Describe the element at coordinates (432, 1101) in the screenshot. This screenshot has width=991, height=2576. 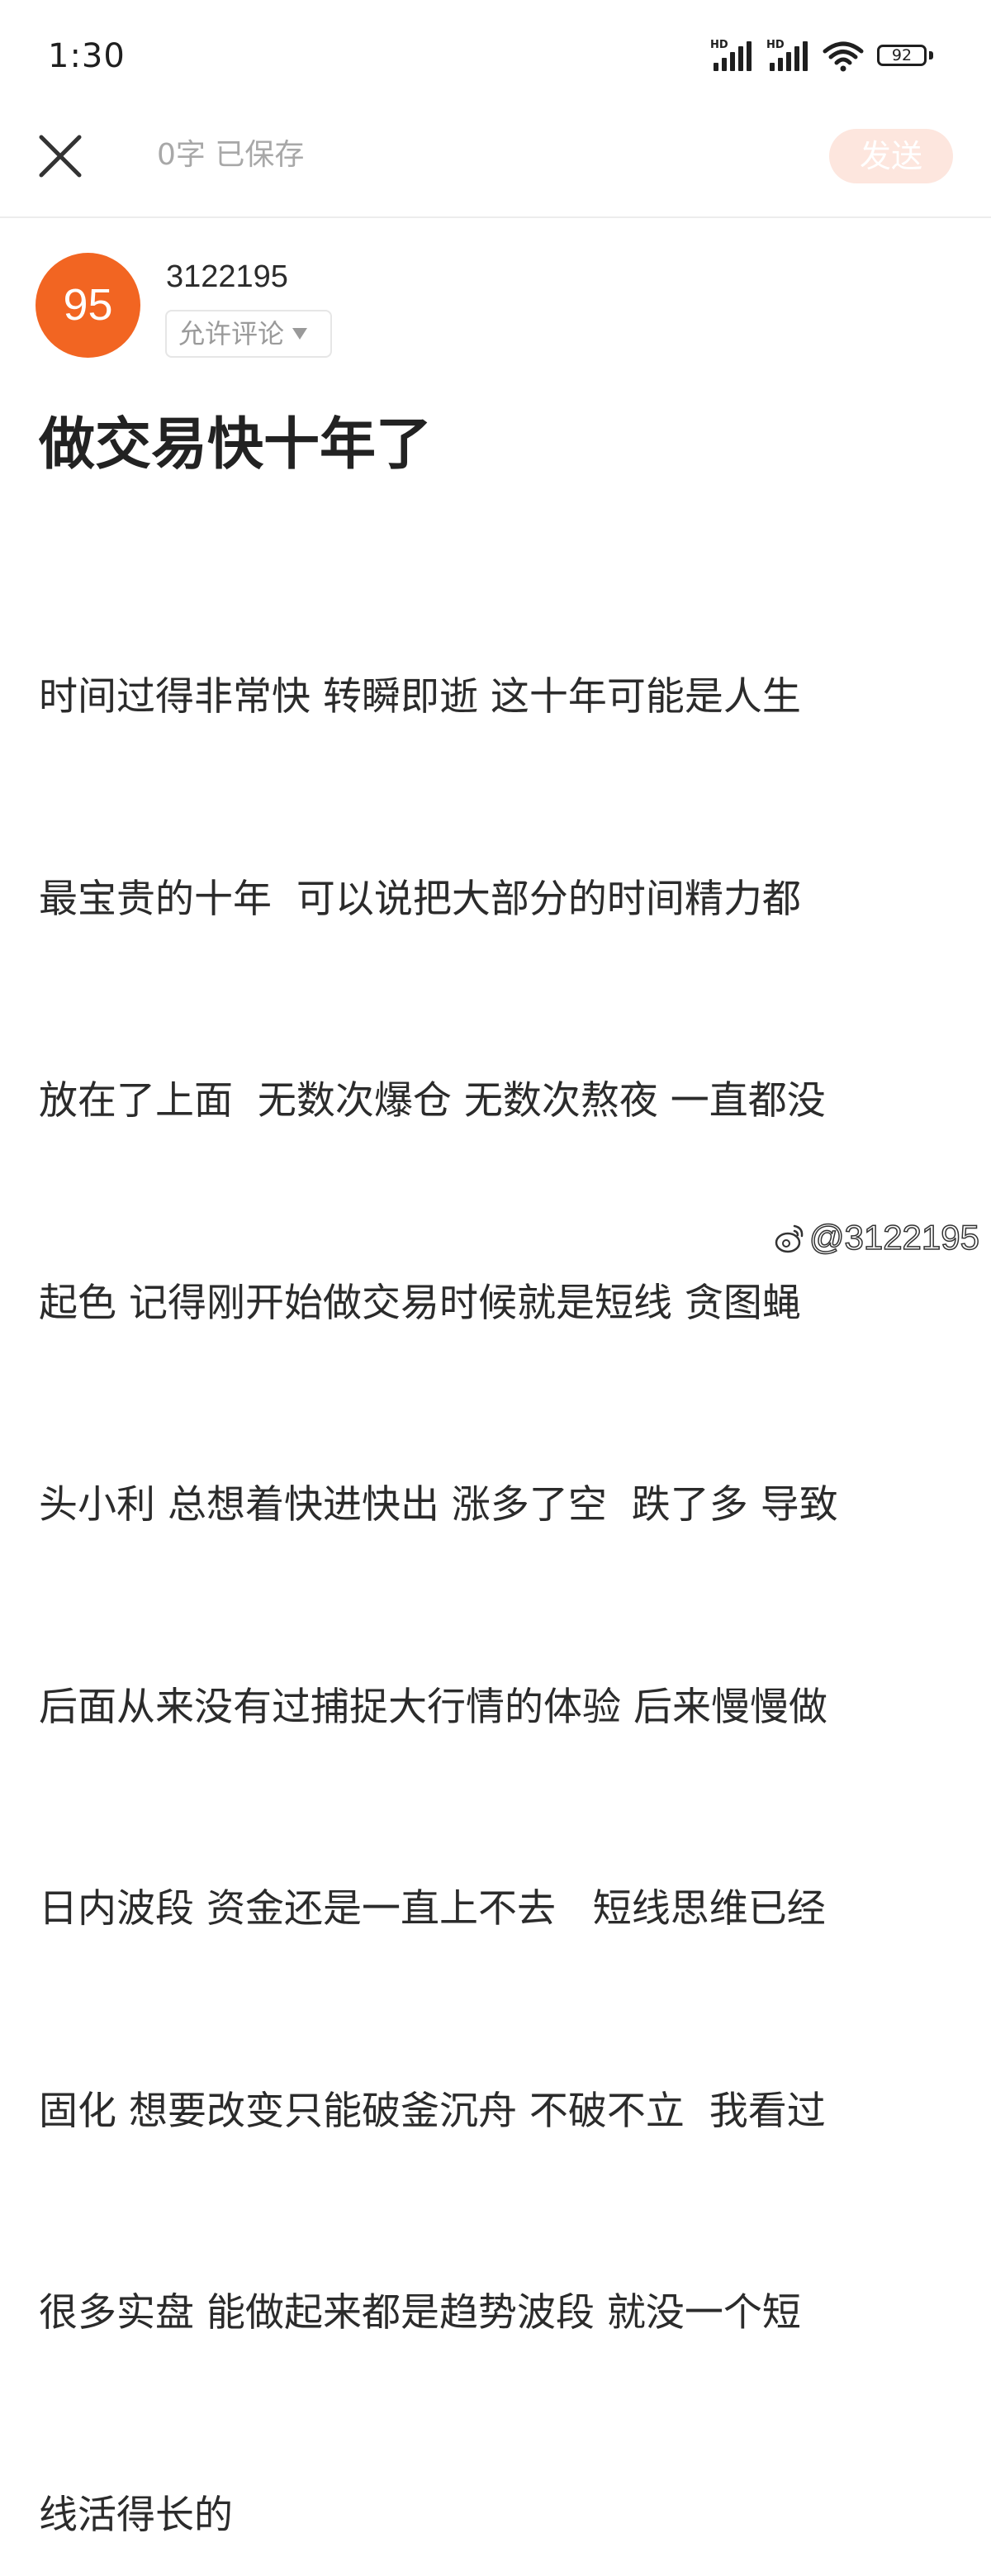
I see `post-body-line: 放在了上面 无数次爆仓 无数次熬夜 一直都没` at that location.